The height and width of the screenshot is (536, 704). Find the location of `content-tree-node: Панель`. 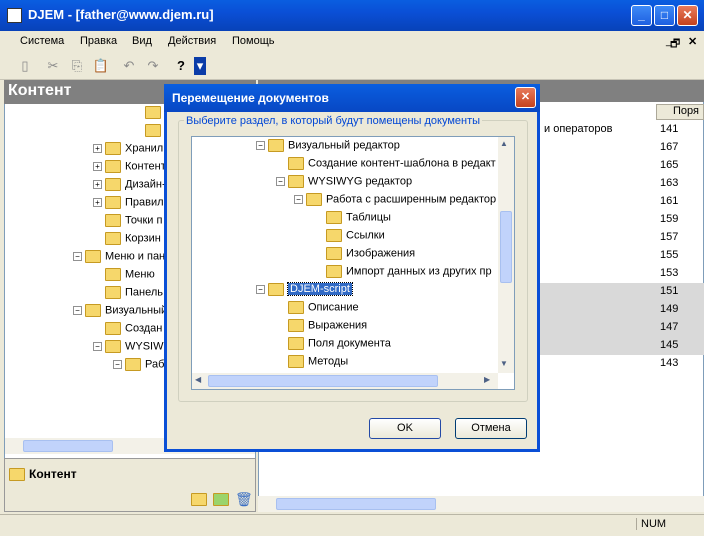

content-tree-node: Панель is located at coordinates (134, 295).